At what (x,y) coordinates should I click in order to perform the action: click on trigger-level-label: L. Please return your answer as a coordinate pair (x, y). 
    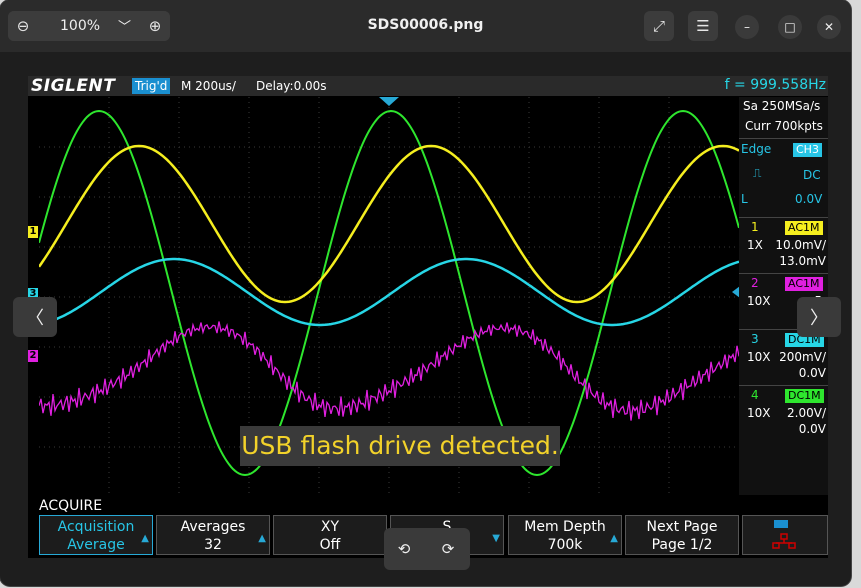
    Looking at the image, I should click on (744, 199).